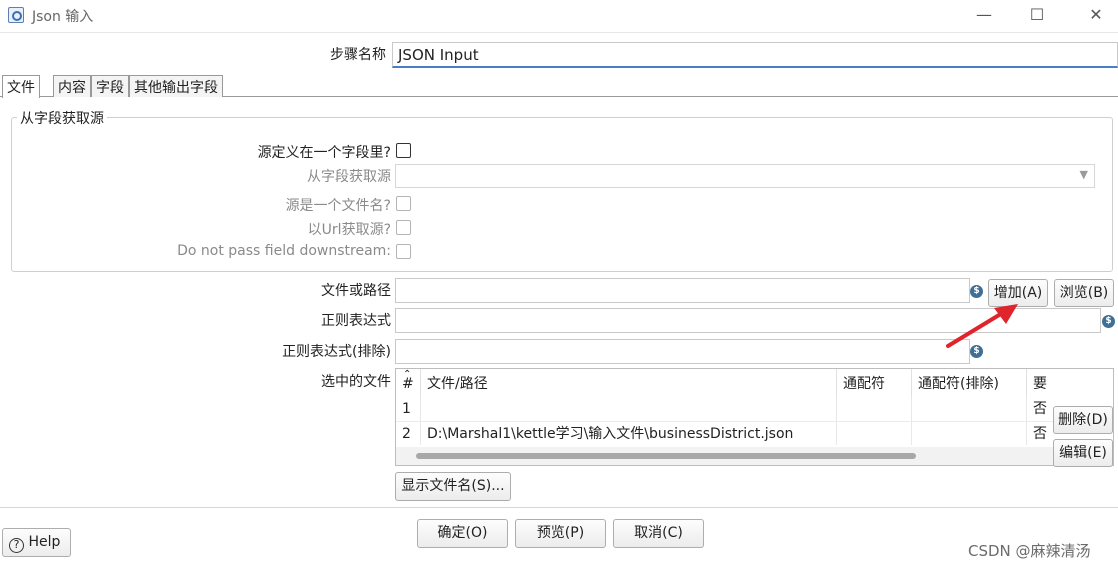 The width and height of the screenshot is (1118, 567). What do you see at coordinates (349, 177) in the screenshot?
I see `source-field-label: 从字段获取源` at bounding box center [349, 177].